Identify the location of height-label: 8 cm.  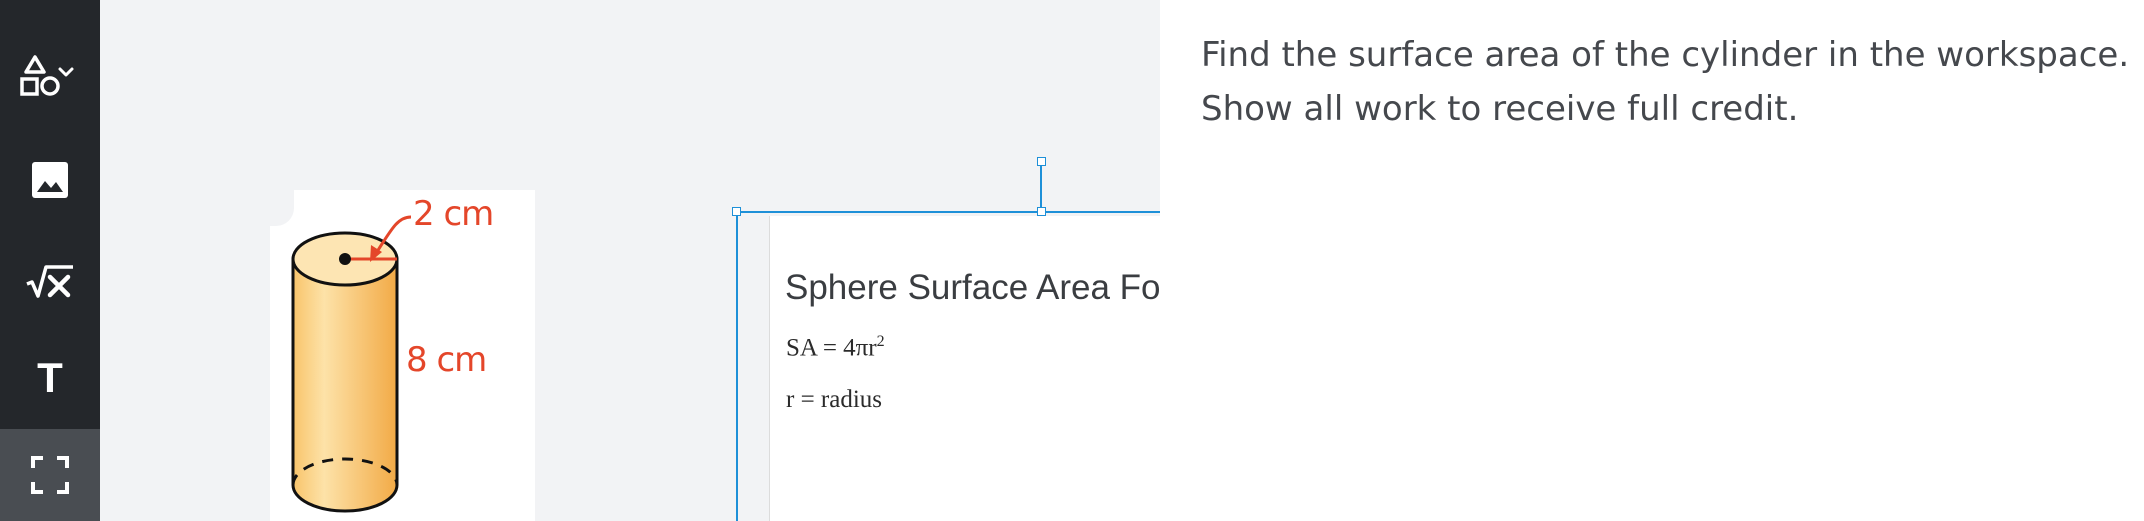
(446, 360).